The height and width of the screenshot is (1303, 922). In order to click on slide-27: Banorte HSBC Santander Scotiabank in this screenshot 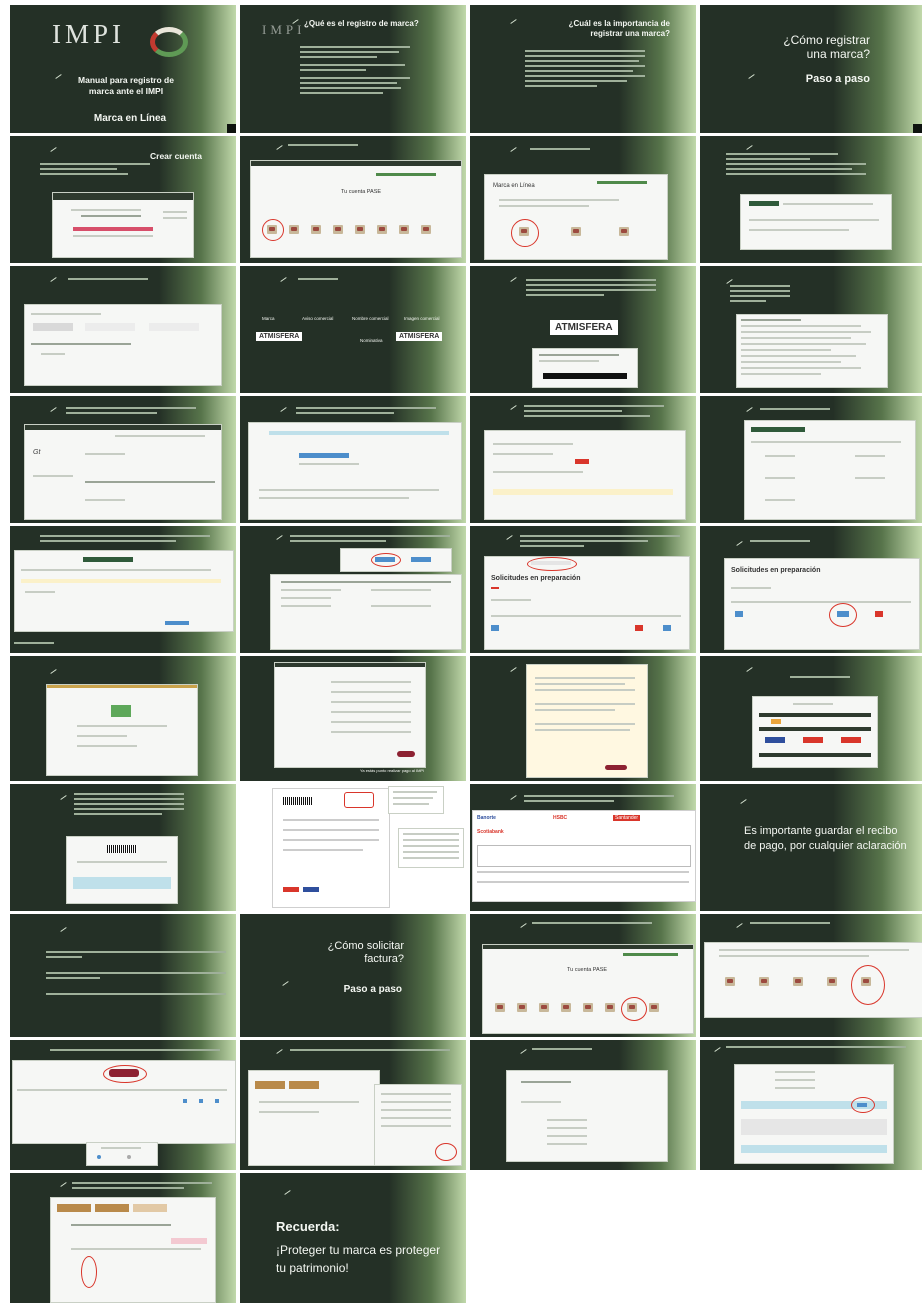, I will do `click(583, 847)`.